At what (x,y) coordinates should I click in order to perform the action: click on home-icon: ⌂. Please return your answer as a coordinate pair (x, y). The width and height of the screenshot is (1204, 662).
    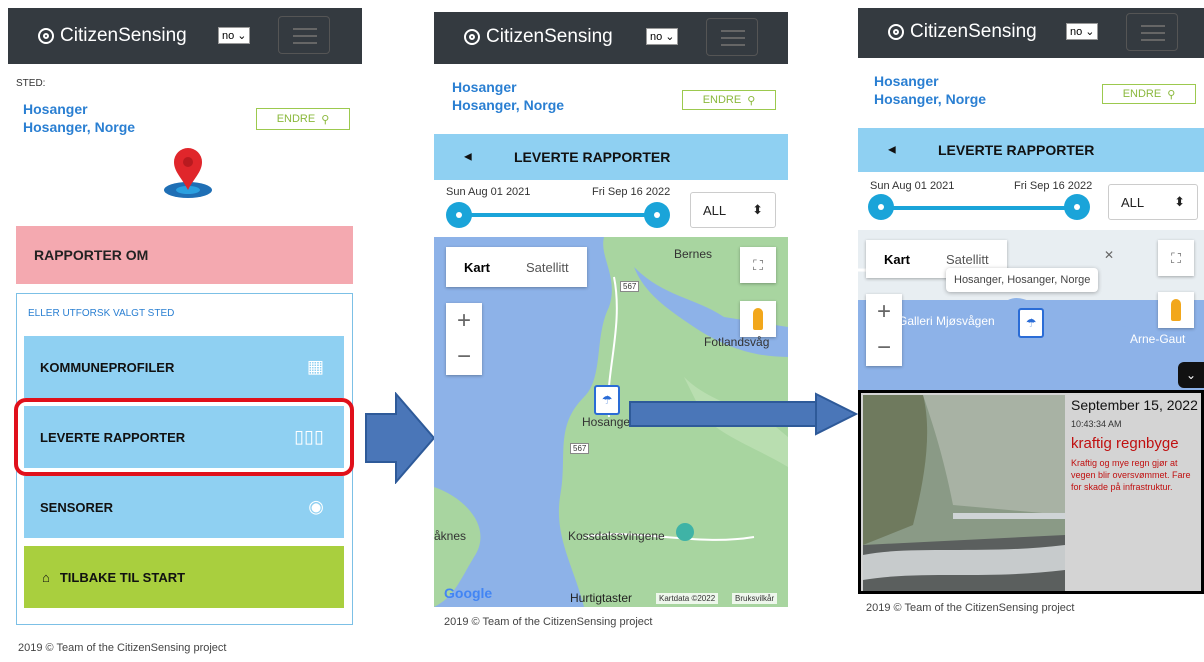
    Looking at the image, I should click on (46, 577).